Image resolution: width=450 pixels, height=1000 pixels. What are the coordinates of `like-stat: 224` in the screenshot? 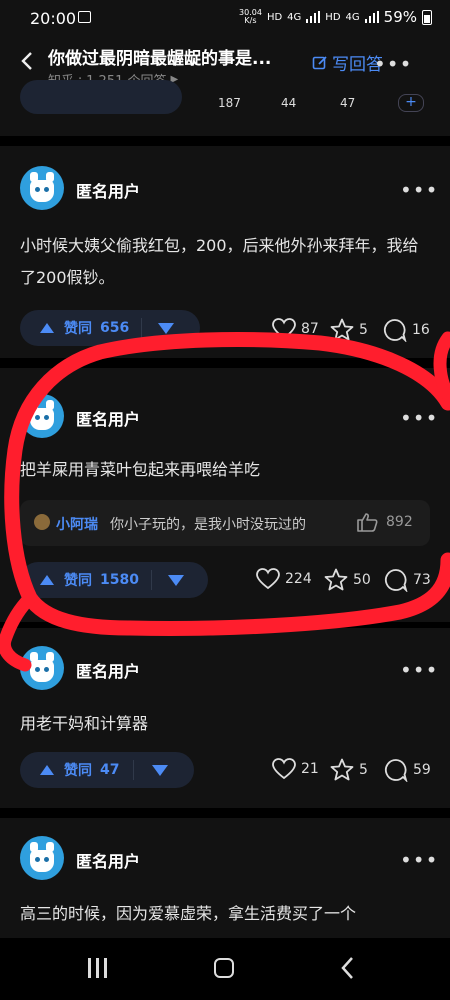 It's located at (284, 579).